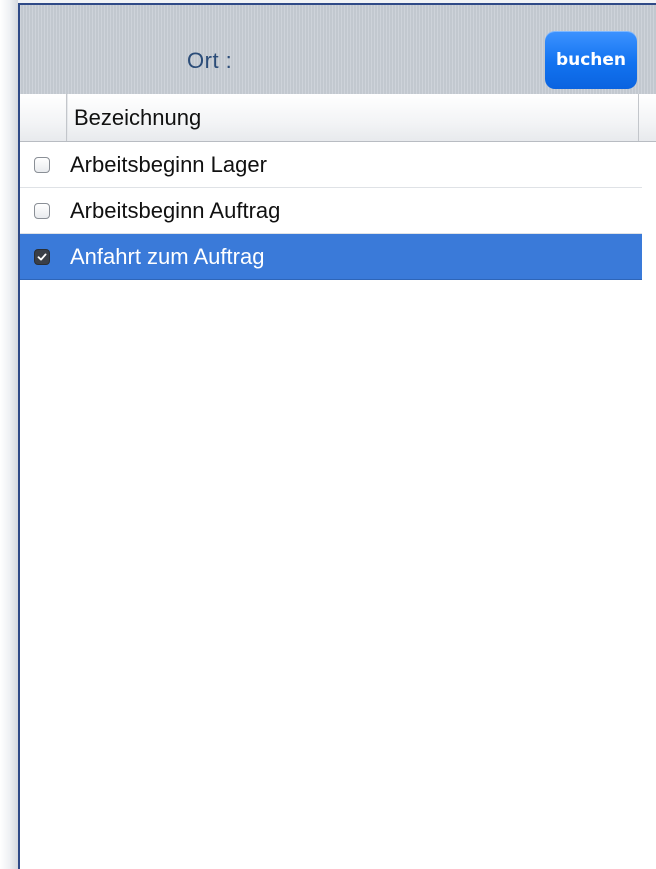  I want to click on table-header: Bezeichnung, so click(338, 118).